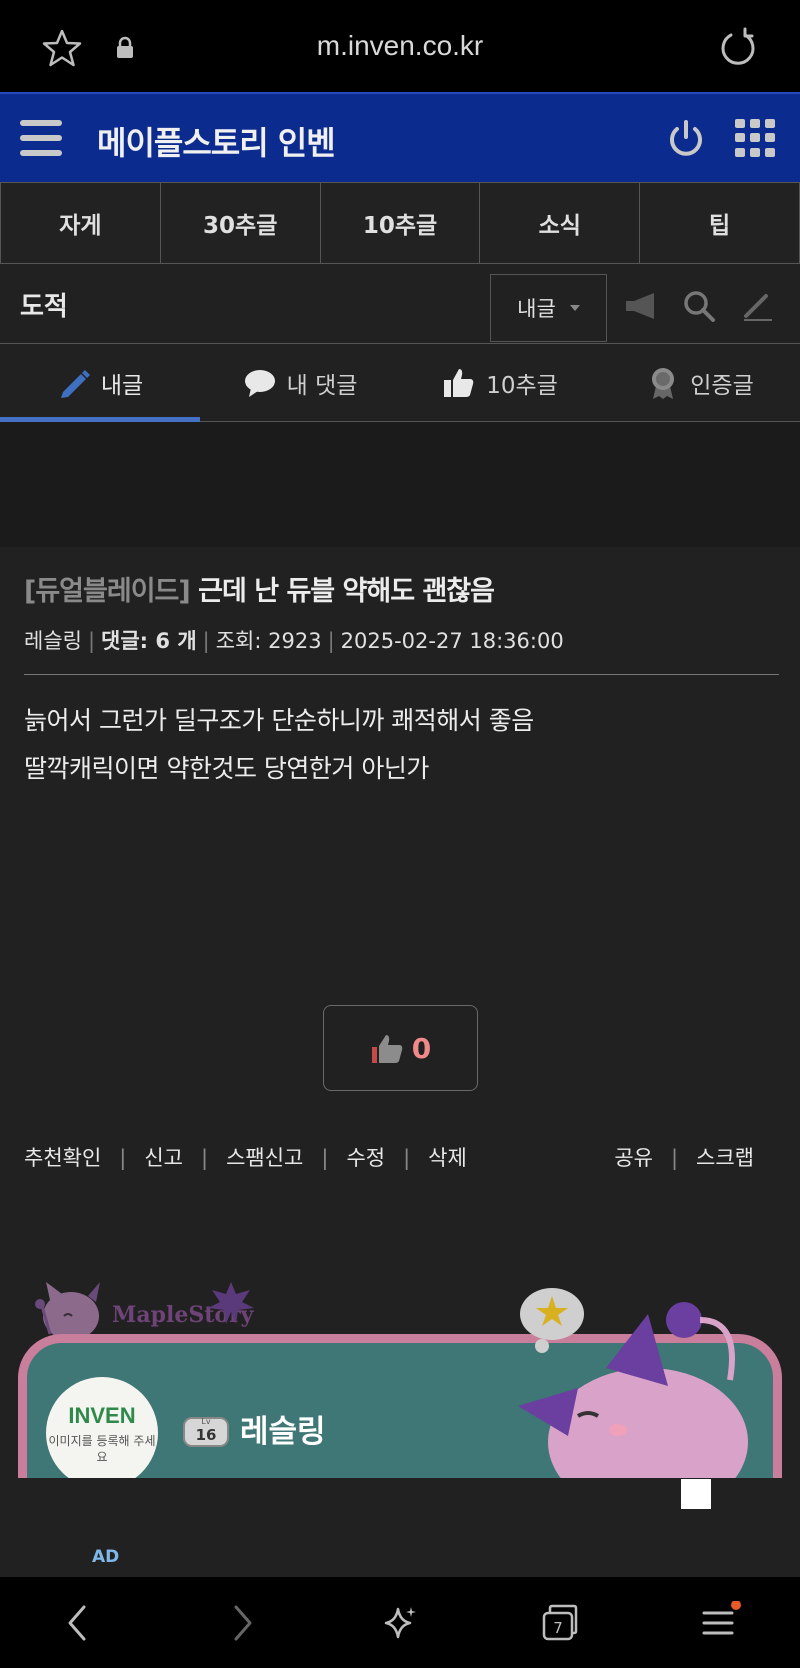 The height and width of the screenshot is (1668, 800). Describe the element at coordinates (365, 1158) in the screenshot. I see `edit-link: 수정` at that location.